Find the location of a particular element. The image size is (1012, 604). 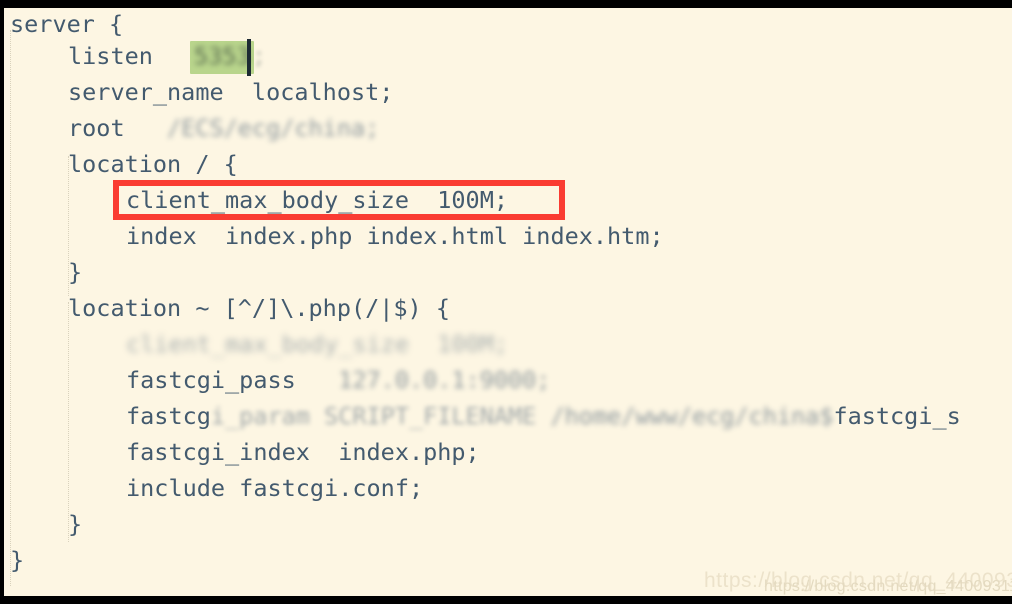

fastcgi-param-suffix: fastcgi_s is located at coordinates (897, 416).